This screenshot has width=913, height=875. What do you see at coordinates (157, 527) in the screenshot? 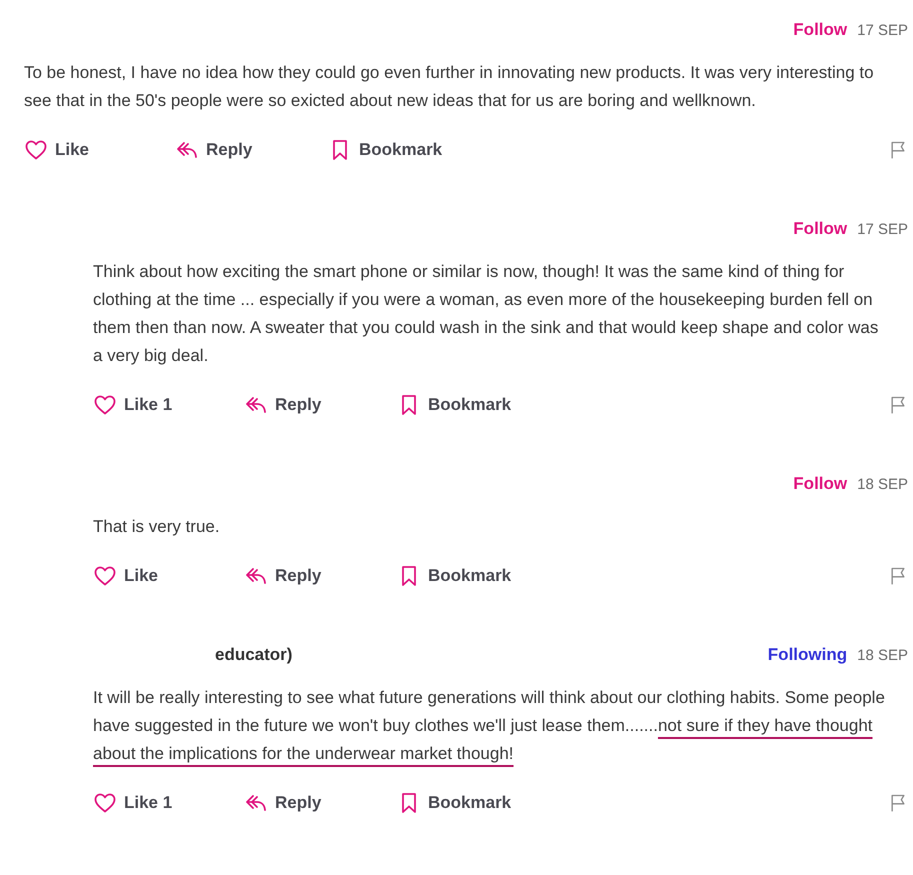
I see `comment-text: That is very true.` at bounding box center [157, 527].